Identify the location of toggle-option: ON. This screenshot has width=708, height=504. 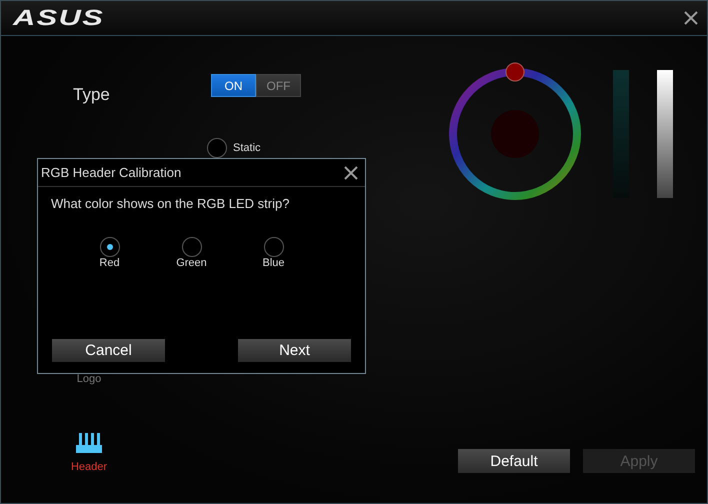
(233, 85).